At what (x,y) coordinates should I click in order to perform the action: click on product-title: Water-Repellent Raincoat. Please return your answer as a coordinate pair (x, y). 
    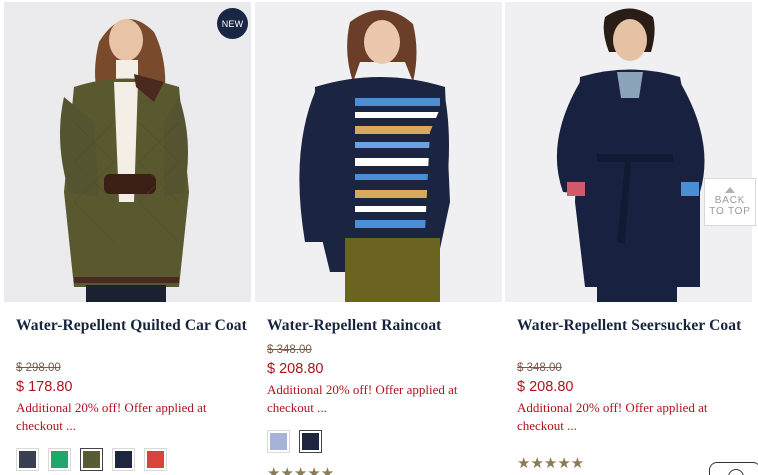
    Looking at the image, I should click on (383, 326).